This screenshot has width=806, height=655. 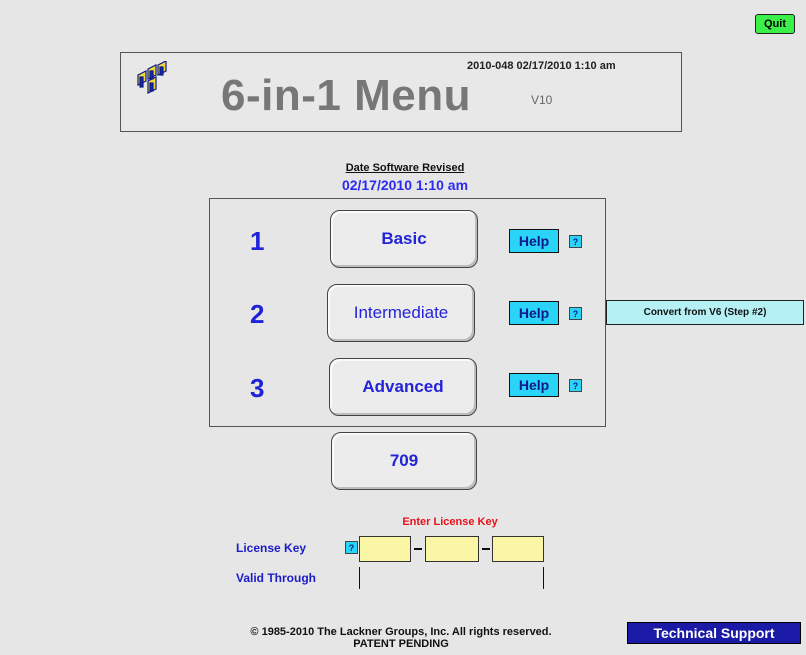 I want to click on date-revised-value: 02/17/2010 1:10 am, so click(x=405, y=185).